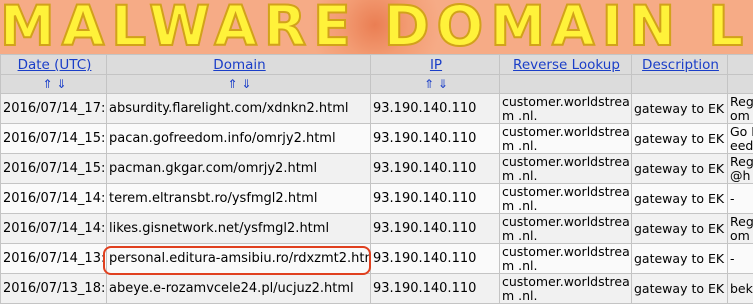  Describe the element at coordinates (54, 259) in the screenshot. I see `cell-date: 2016/07/14_13:10` at that location.